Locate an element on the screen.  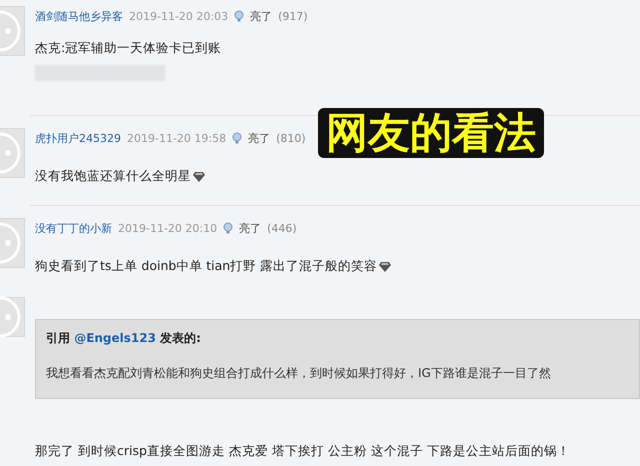
like-count: (810) is located at coordinates (291, 138).